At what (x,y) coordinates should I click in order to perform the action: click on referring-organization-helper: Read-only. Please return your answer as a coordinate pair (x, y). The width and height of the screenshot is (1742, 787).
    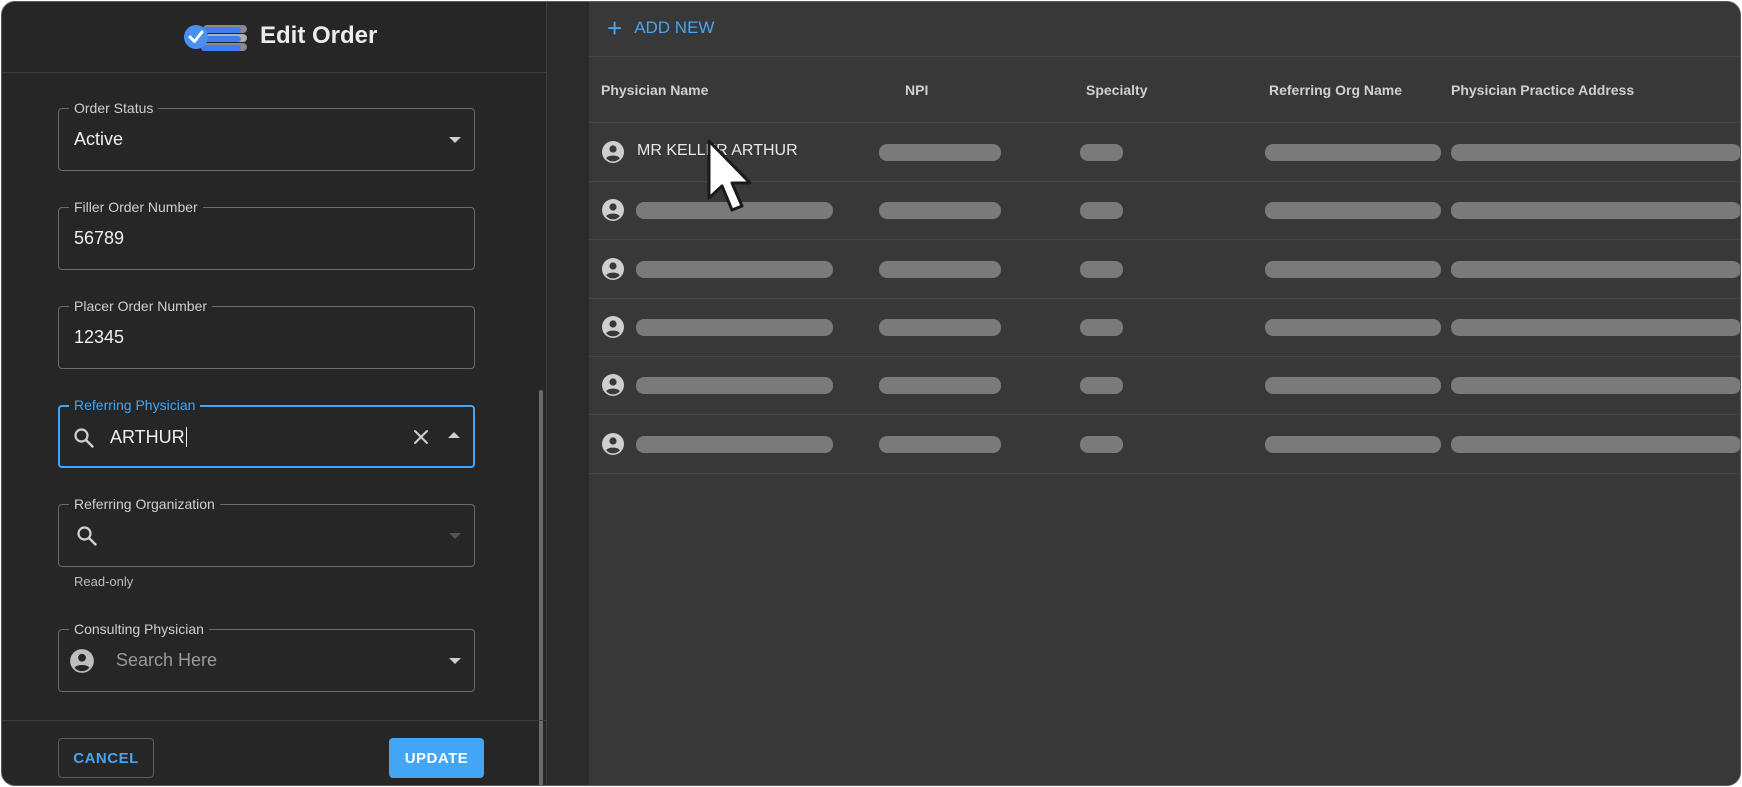
    Looking at the image, I should click on (104, 581).